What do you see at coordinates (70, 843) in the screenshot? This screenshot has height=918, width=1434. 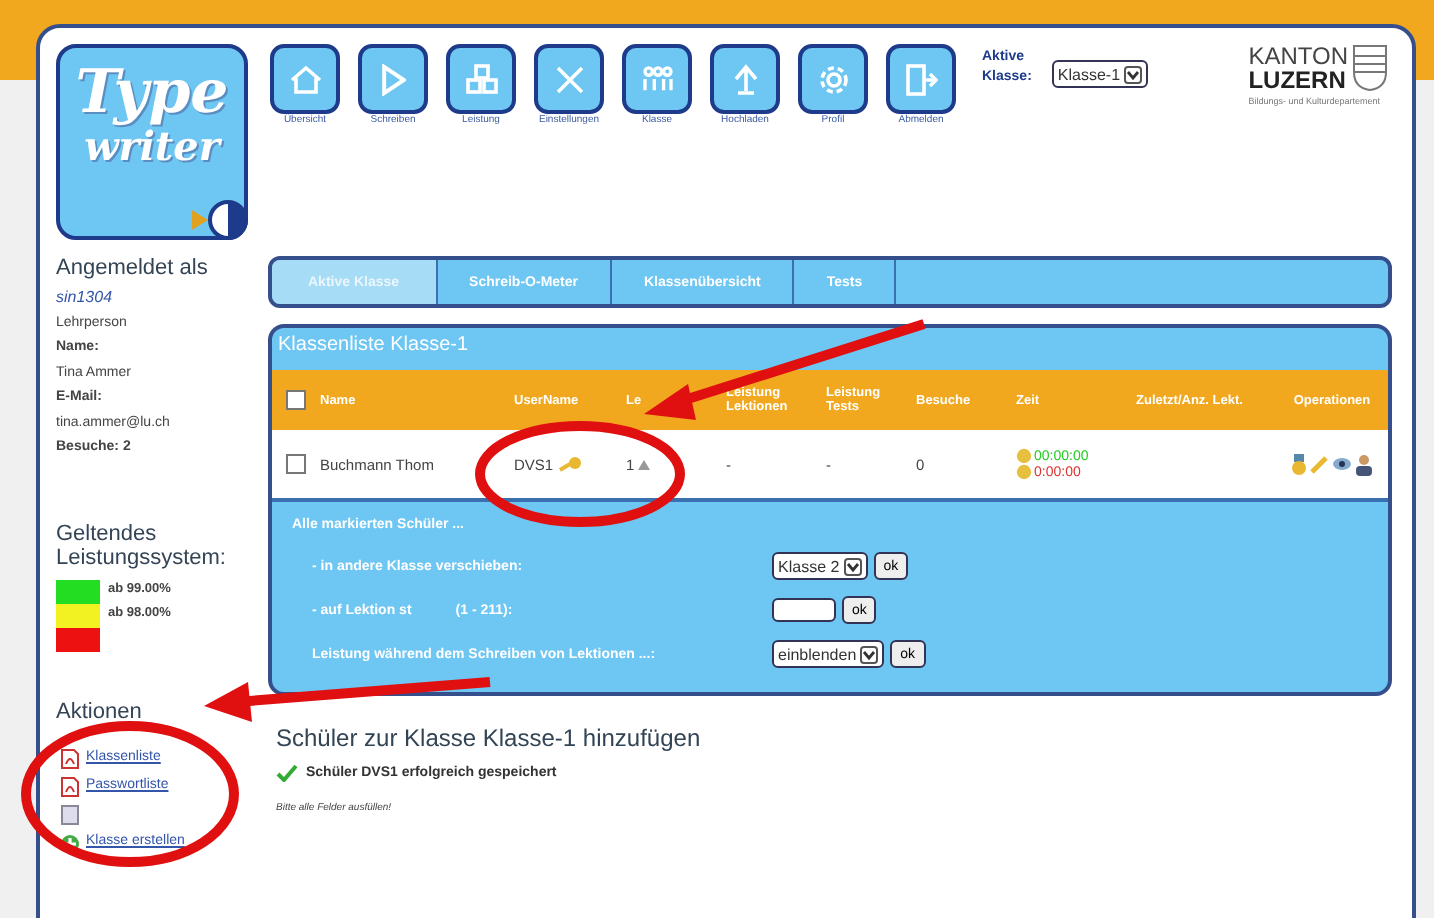 I see `add-icon` at bounding box center [70, 843].